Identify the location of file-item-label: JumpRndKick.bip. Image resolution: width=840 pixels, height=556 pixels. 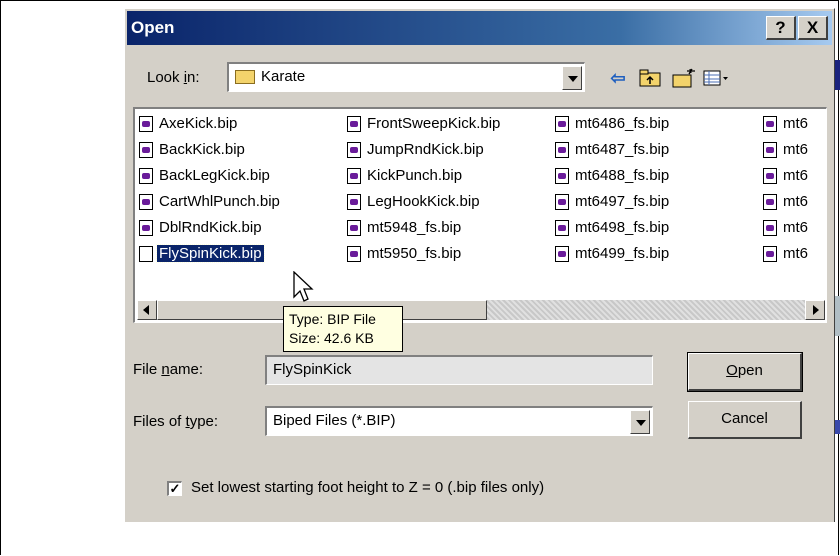
(425, 149).